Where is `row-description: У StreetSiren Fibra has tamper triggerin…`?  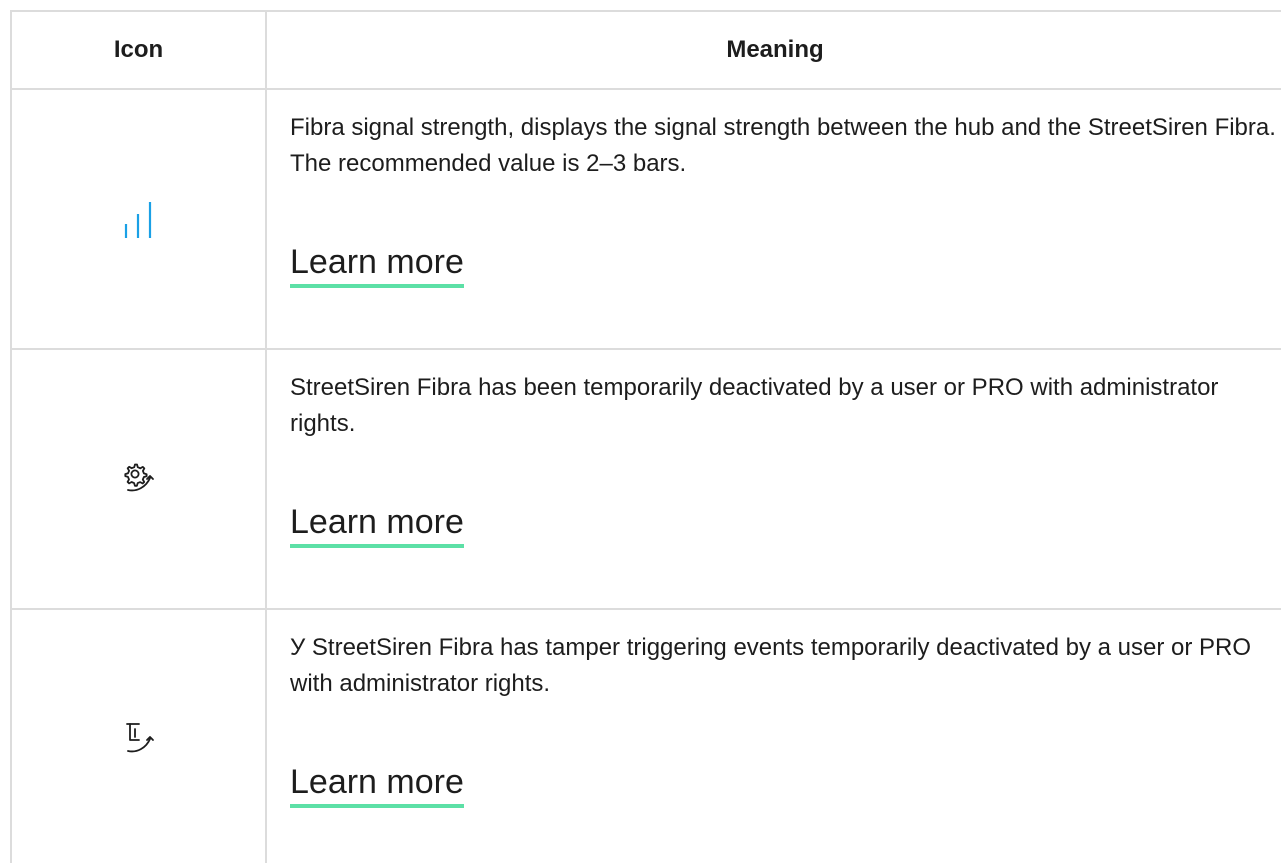 row-description: У StreetSiren Fibra has tamper triggerin… is located at coordinates (771, 665).